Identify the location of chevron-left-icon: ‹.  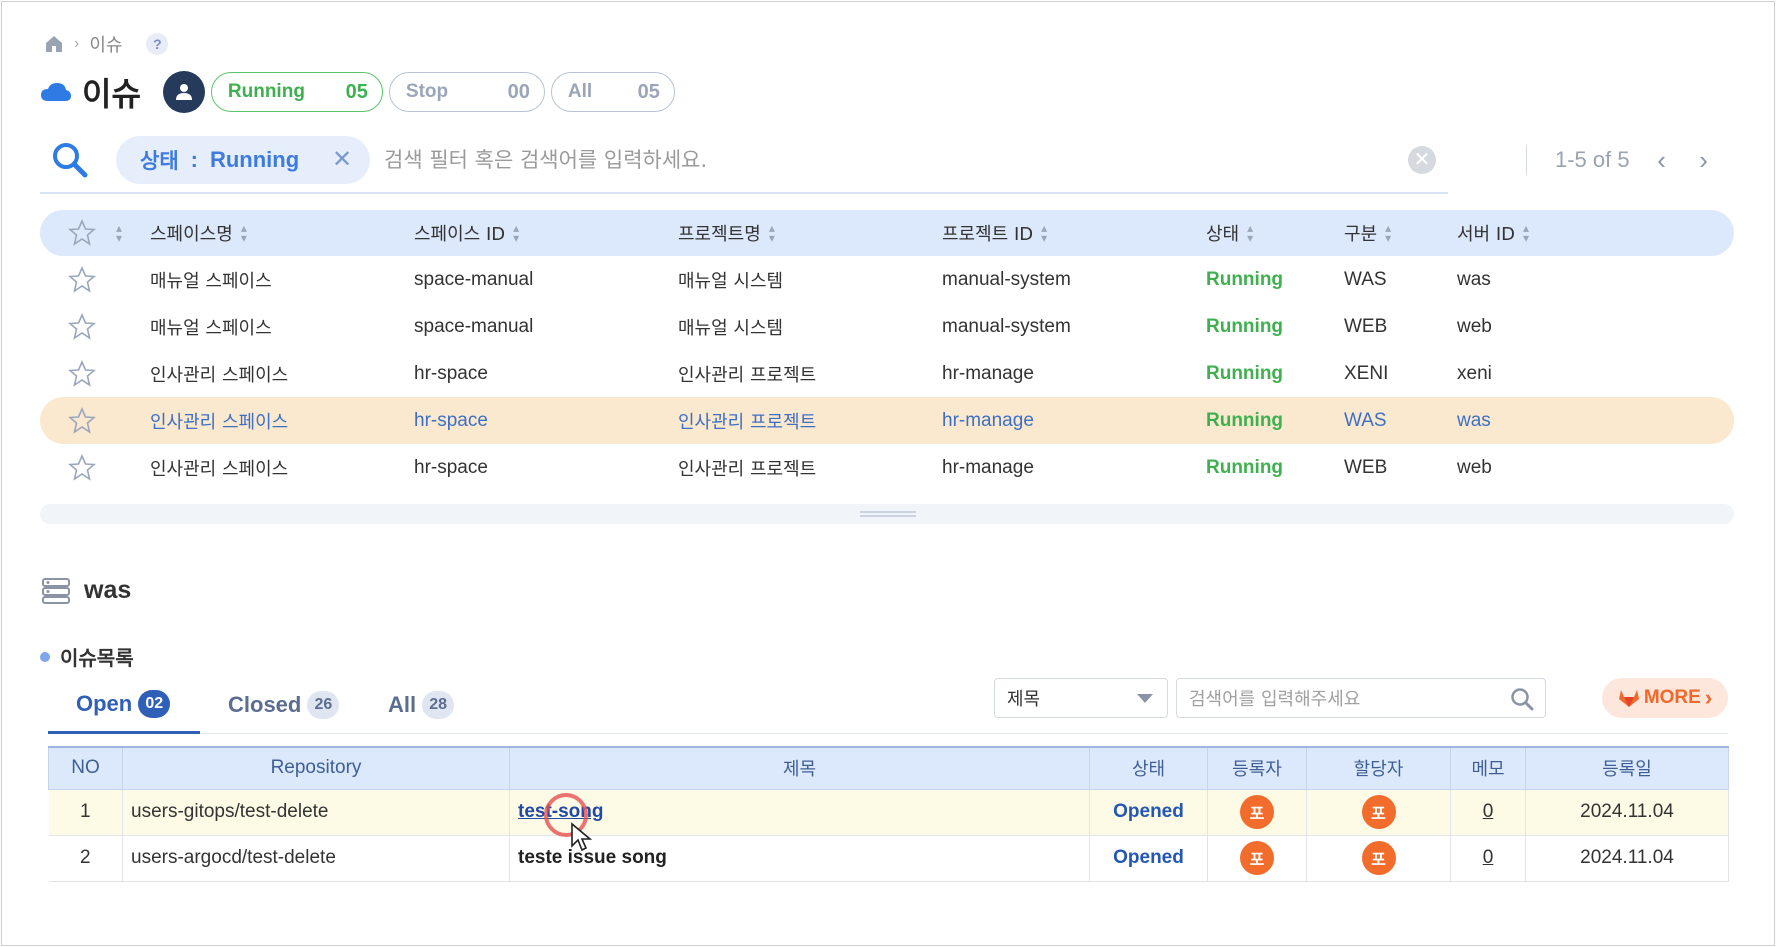
(1662, 160).